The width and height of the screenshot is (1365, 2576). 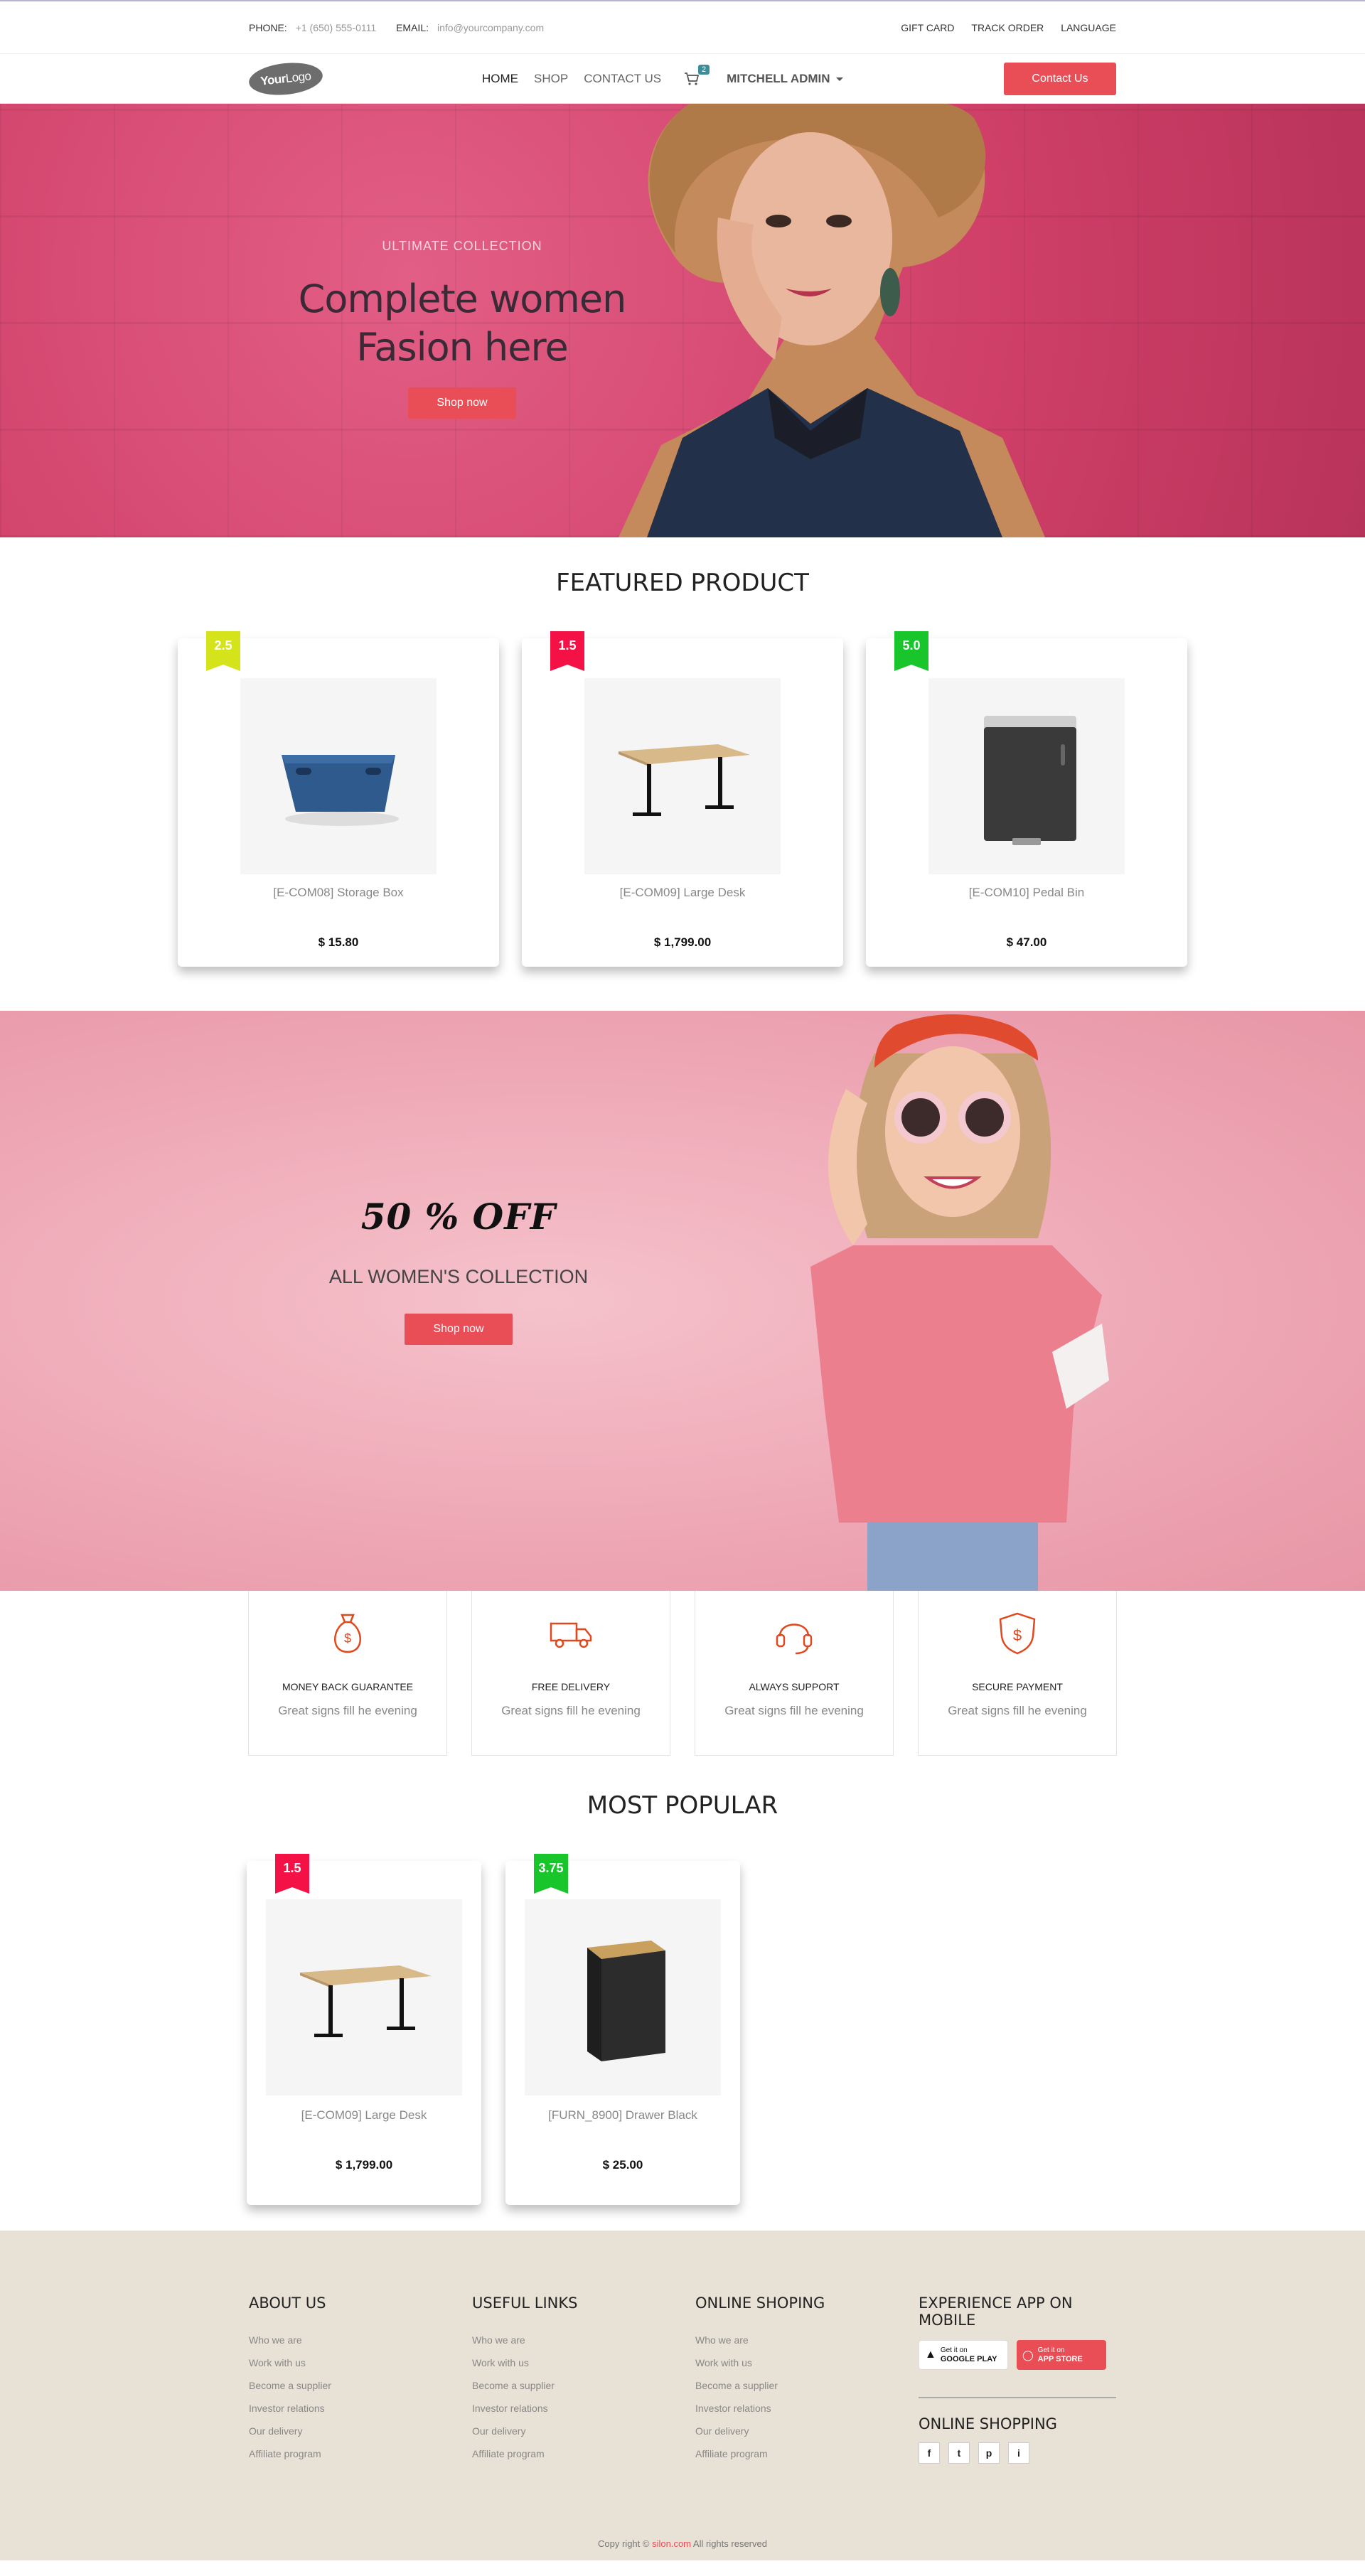 What do you see at coordinates (459, 1276) in the screenshot?
I see `promo-subtitle: ALL WOMEN'S COLLECTION` at bounding box center [459, 1276].